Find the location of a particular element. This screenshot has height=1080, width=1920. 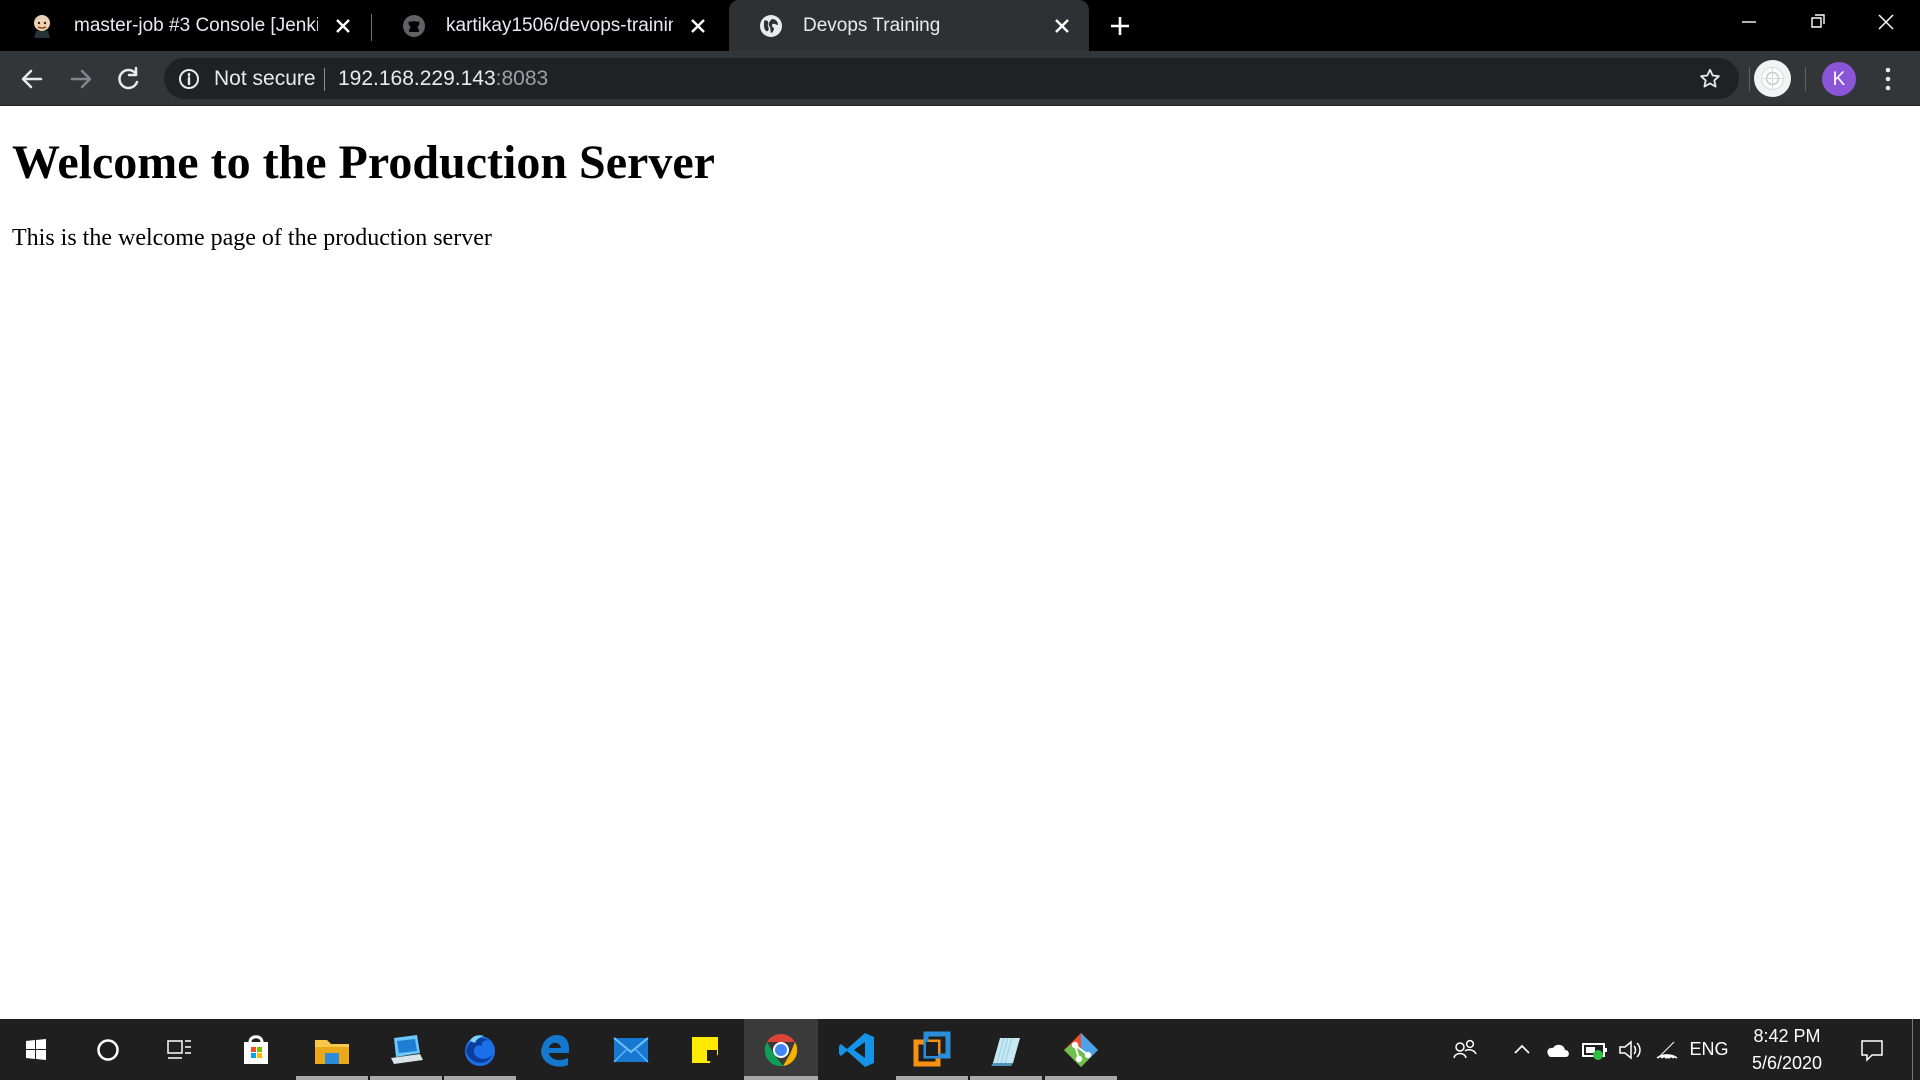

volume-button is located at coordinates (1630, 1049).